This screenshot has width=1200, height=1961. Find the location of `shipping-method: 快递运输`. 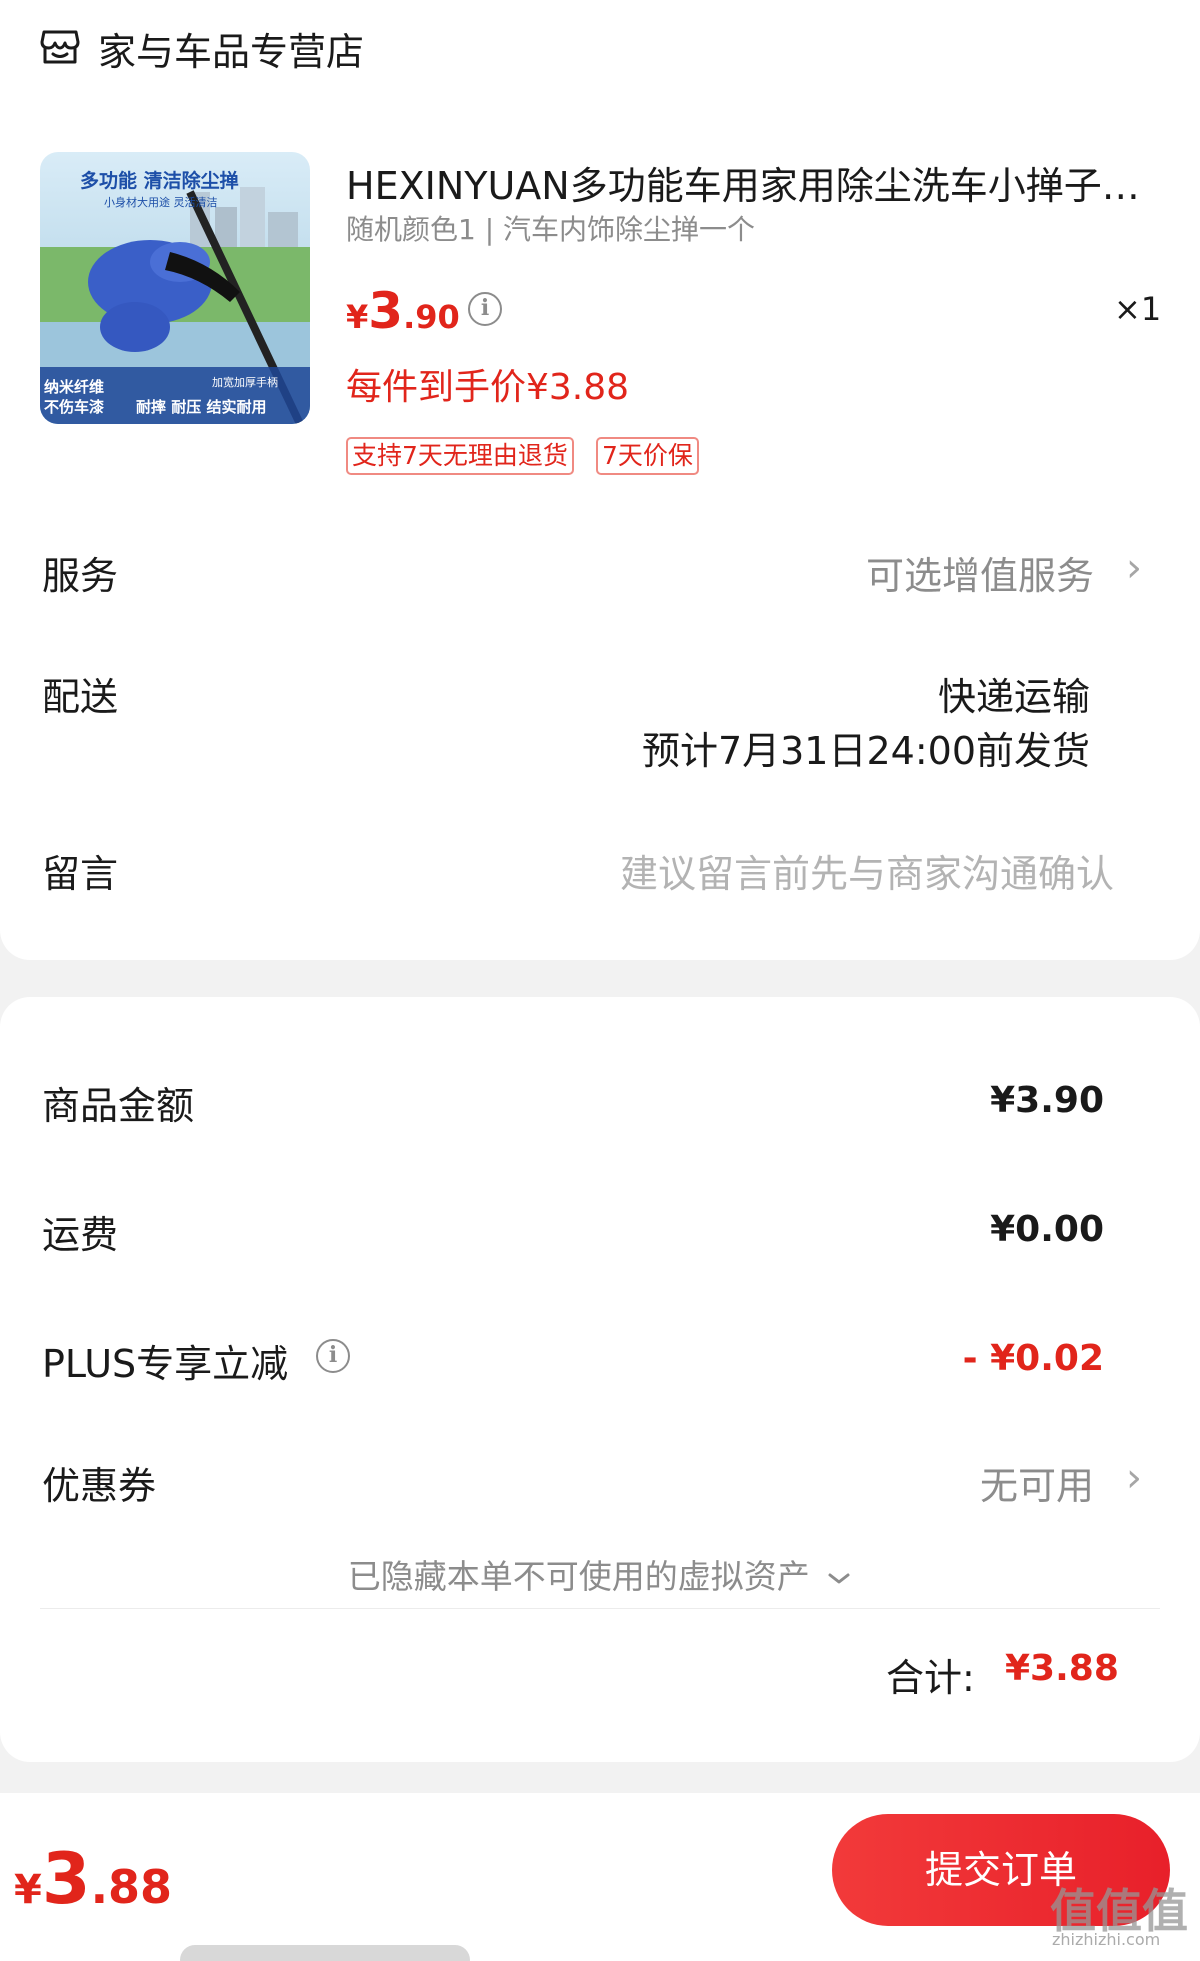

shipping-method: 快递运输 is located at coordinates (1013, 697).